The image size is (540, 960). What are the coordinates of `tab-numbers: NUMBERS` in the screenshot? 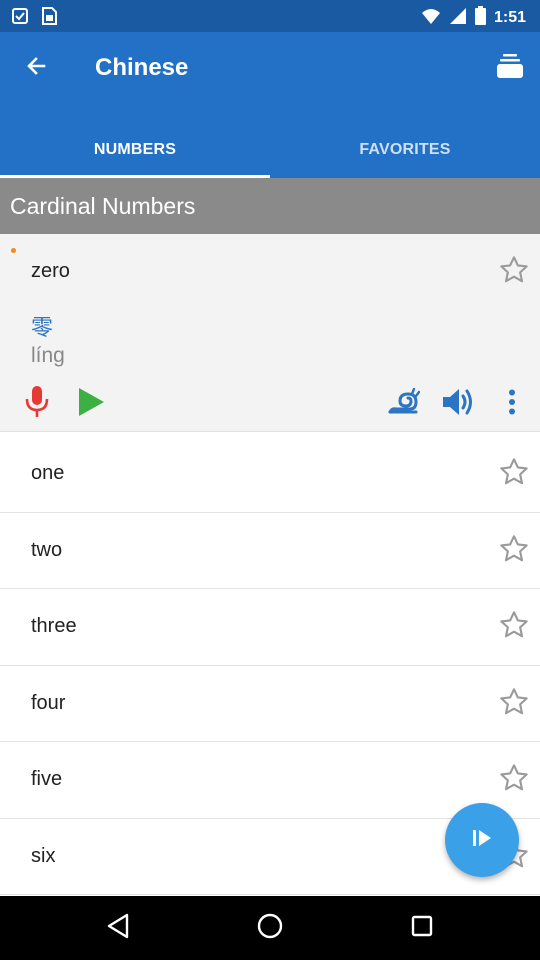 It's located at (135, 150).